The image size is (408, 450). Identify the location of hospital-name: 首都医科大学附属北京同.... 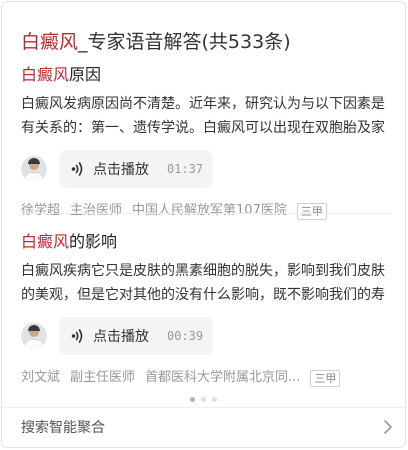
(222, 378).